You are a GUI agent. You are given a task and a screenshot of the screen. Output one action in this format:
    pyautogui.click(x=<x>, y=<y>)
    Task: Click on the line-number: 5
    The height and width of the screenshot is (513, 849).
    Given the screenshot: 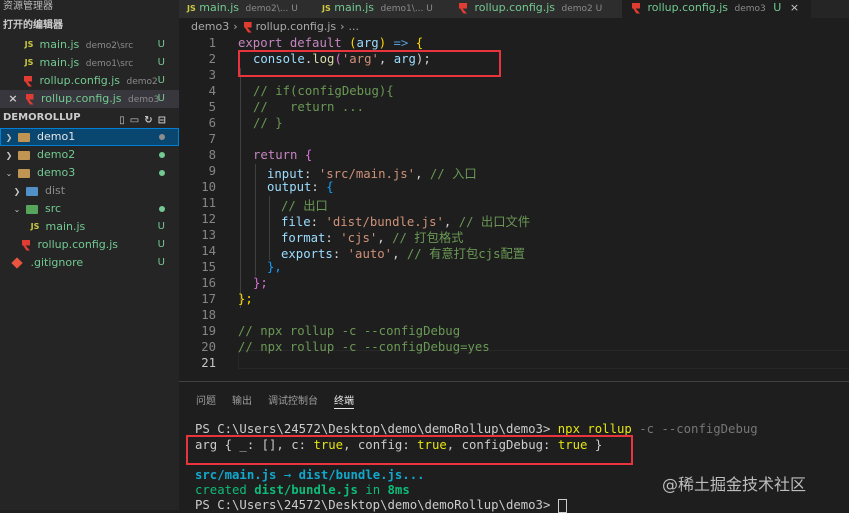 What is the action you would take?
    pyautogui.click(x=212, y=107)
    